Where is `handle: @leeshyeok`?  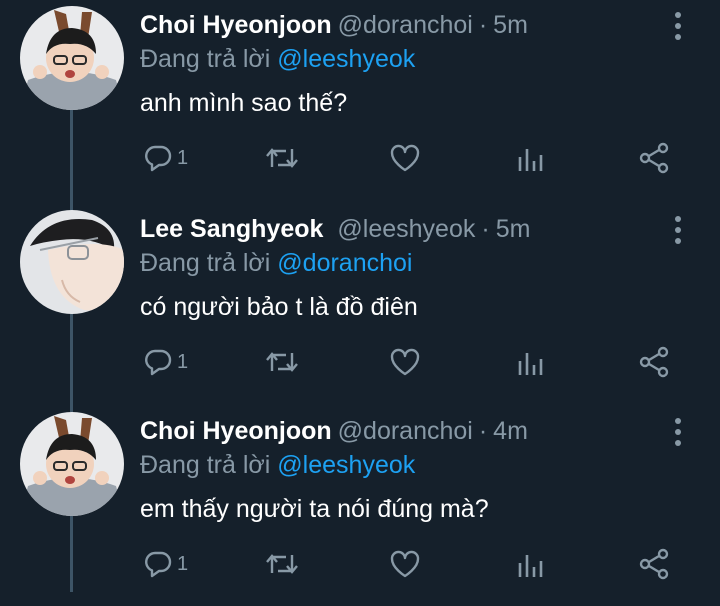
handle: @leeshyeok is located at coordinates (406, 229).